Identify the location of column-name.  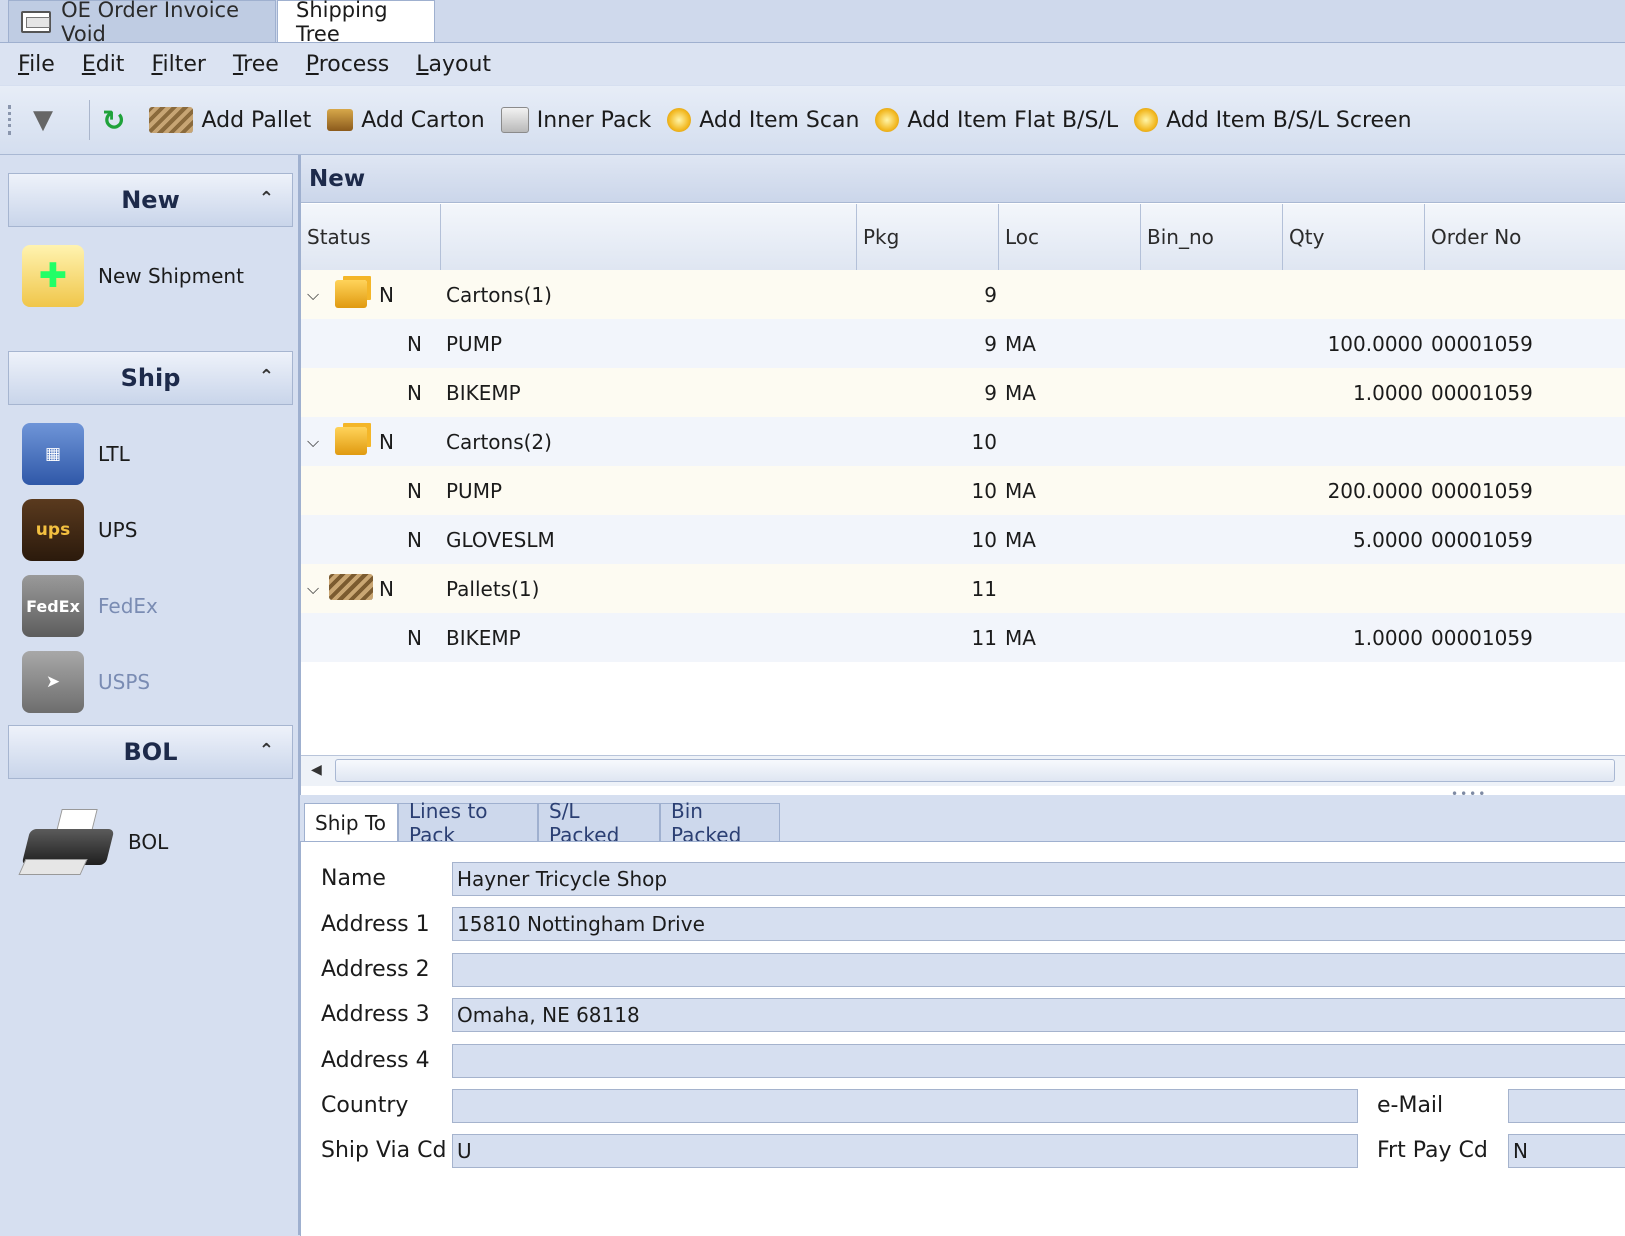
(649, 237).